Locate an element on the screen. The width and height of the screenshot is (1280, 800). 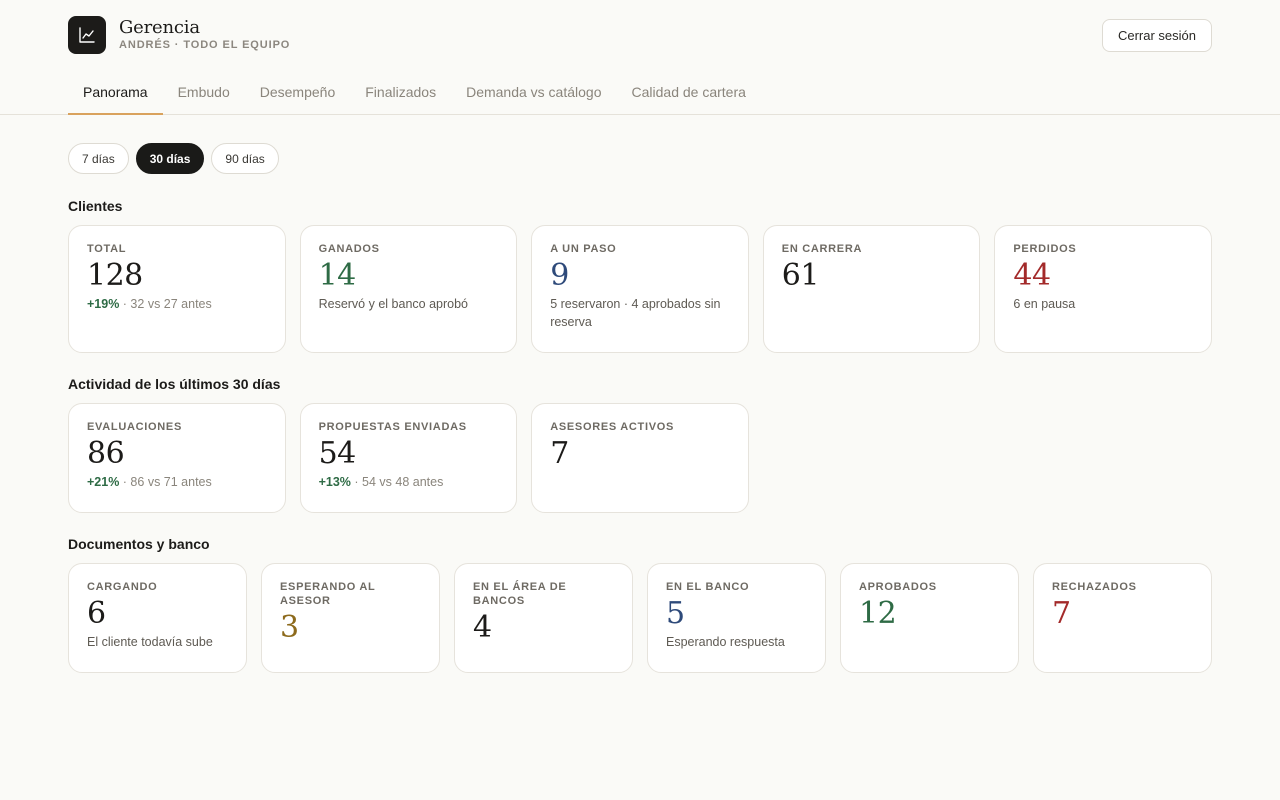
kpi-value: 54 is located at coordinates (337, 453).